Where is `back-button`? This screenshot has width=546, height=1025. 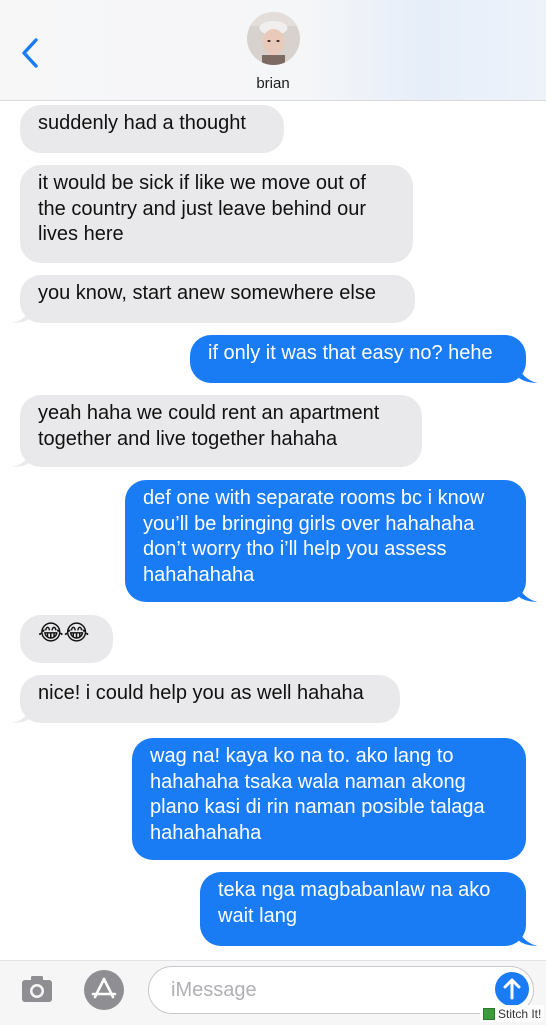
back-button is located at coordinates (31, 53).